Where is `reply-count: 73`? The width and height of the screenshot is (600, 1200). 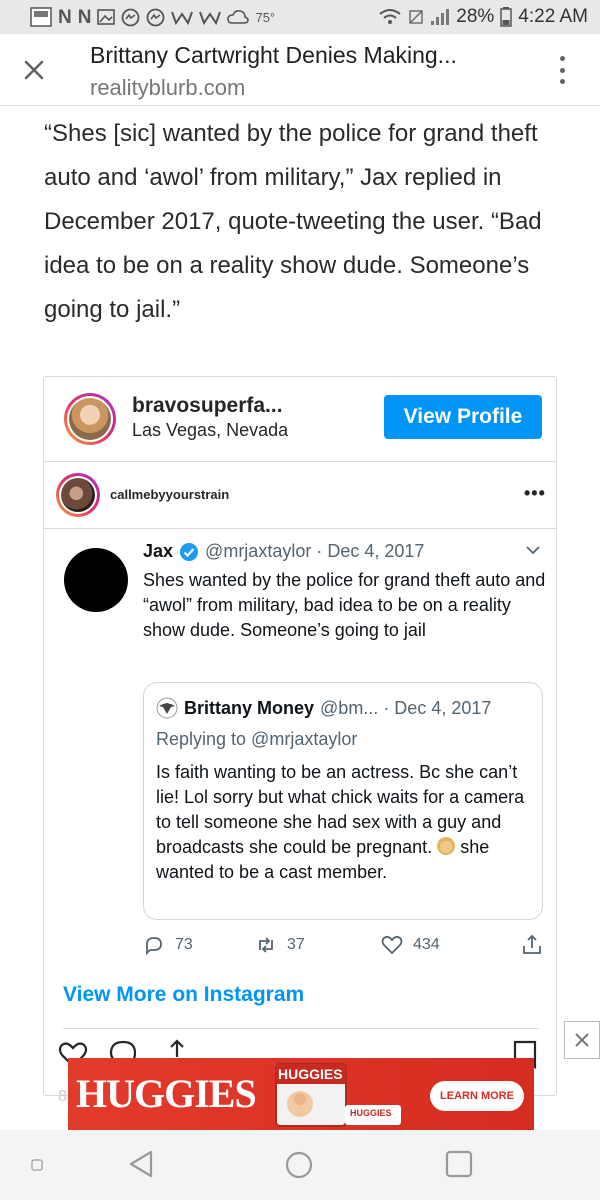 reply-count: 73 is located at coordinates (184, 944).